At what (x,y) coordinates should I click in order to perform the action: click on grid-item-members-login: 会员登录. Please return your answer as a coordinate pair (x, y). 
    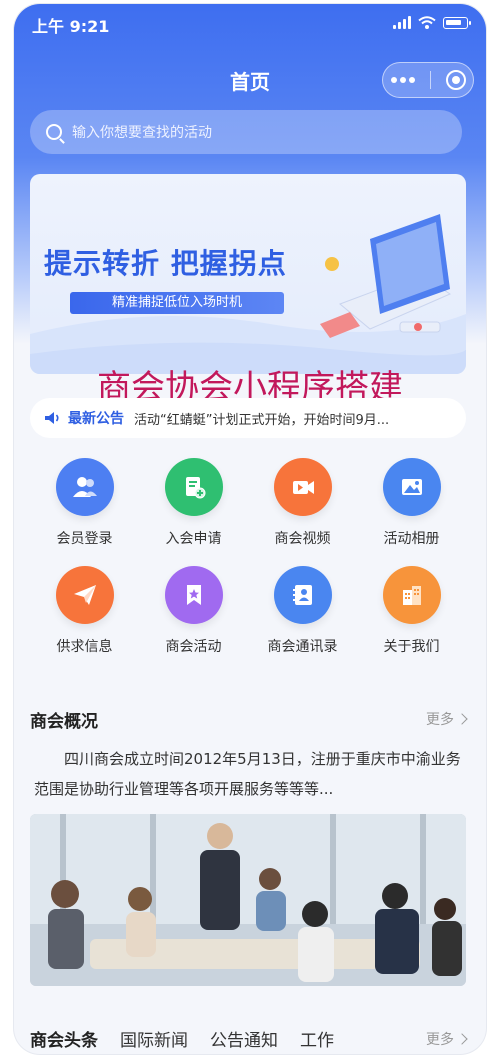
    Looking at the image, I should click on (84, 503).